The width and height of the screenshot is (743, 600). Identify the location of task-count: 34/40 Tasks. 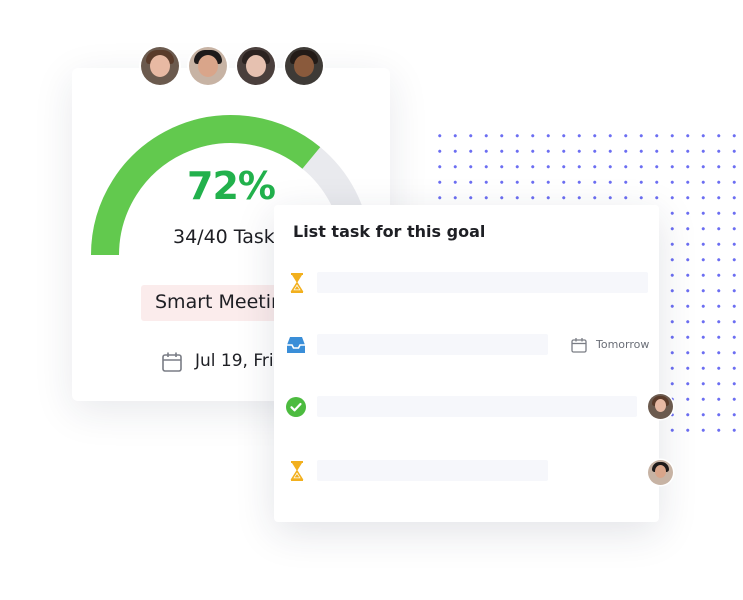
(229, 237).